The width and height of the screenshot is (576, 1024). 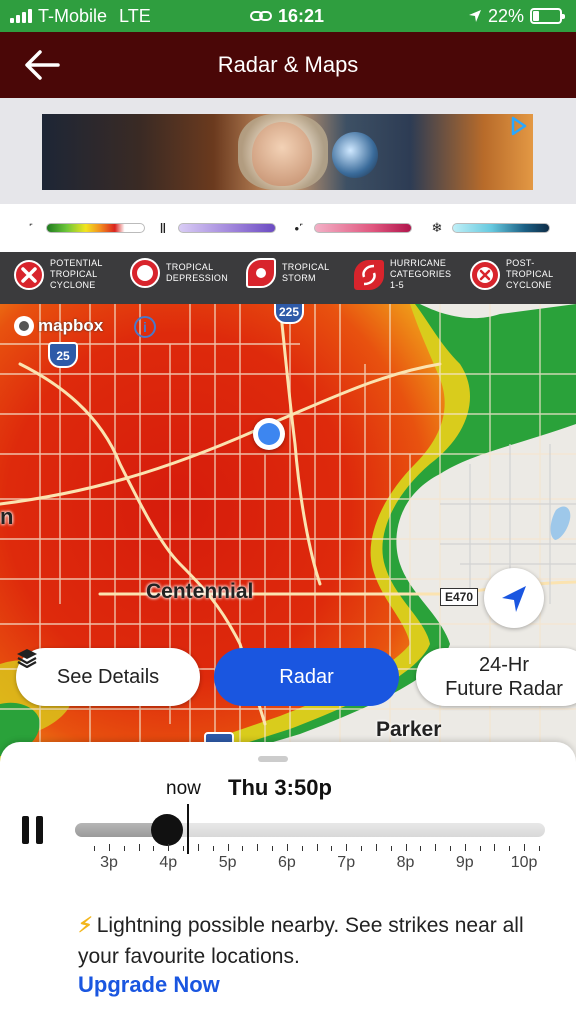 I want to click on hour-label: 9p, so click(x=464, y=862).